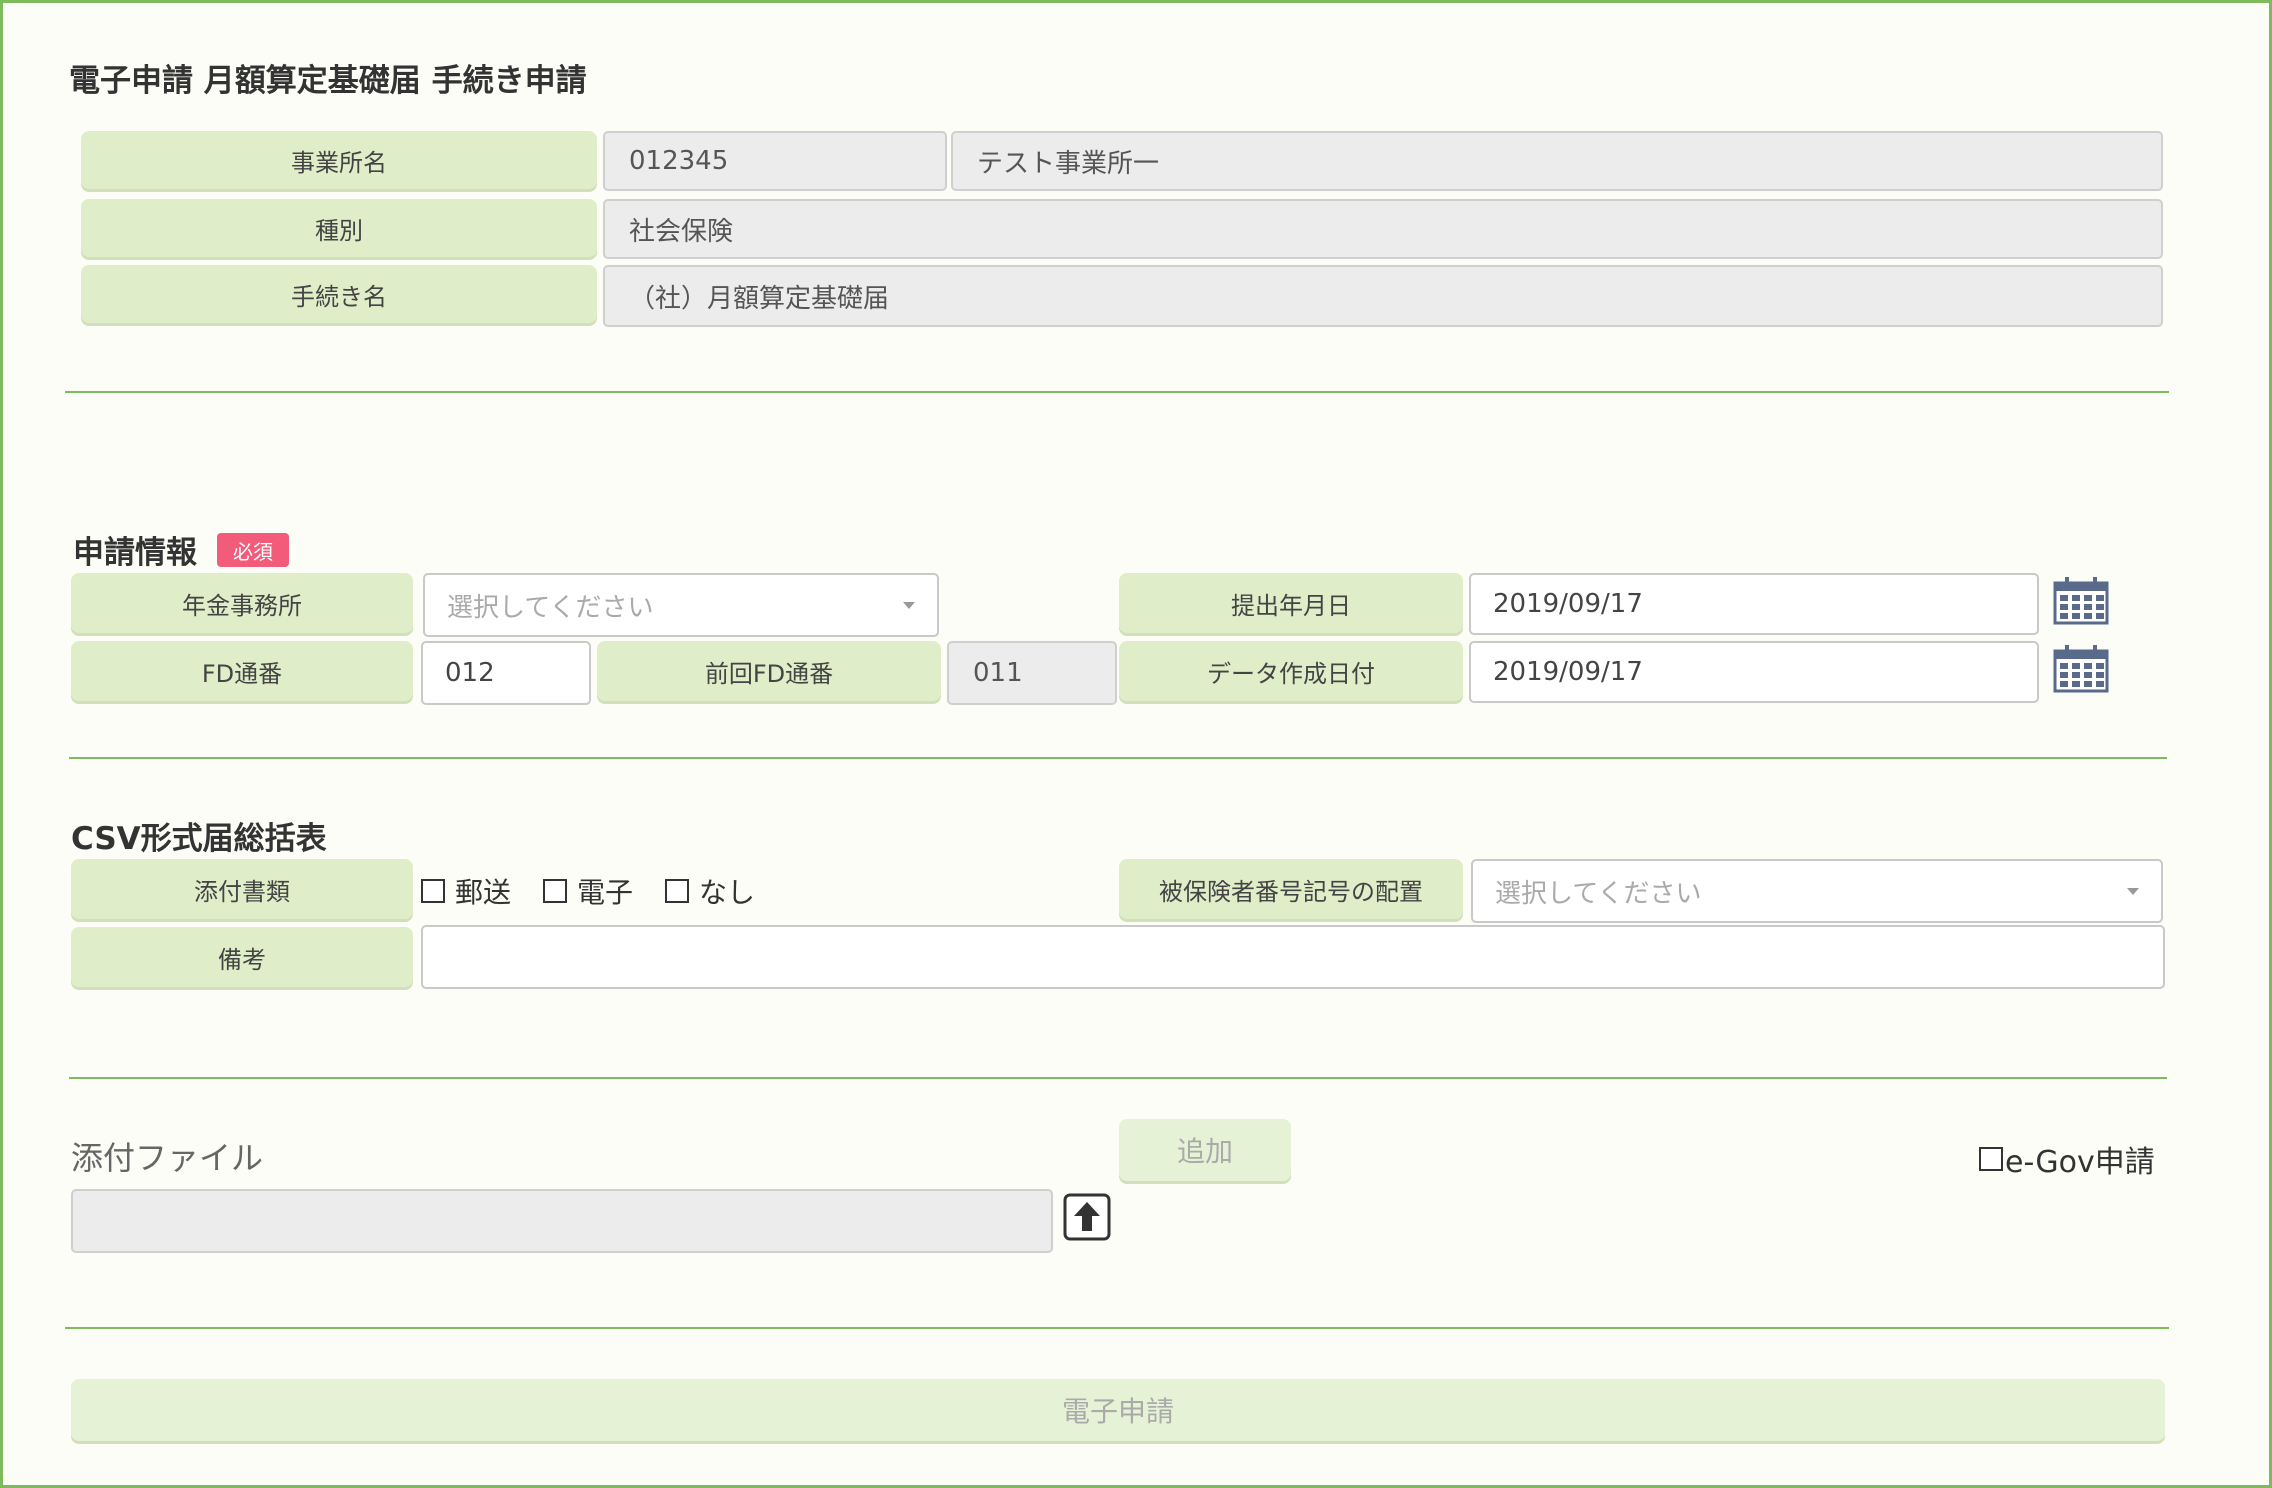 Image resolution: width=2272 pixels, height=1488 pixels. Describe the element at coordinates (677, 891) in the screenshot. I see `none-checkbox` at that location.